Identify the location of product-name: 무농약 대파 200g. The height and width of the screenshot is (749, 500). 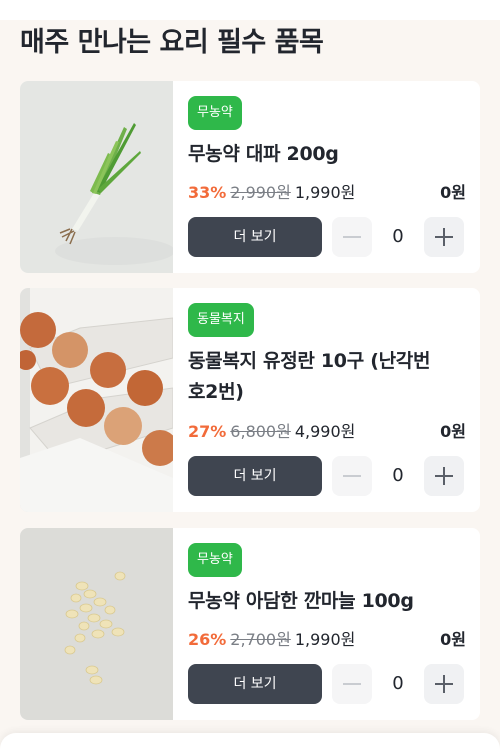
(328, 154).